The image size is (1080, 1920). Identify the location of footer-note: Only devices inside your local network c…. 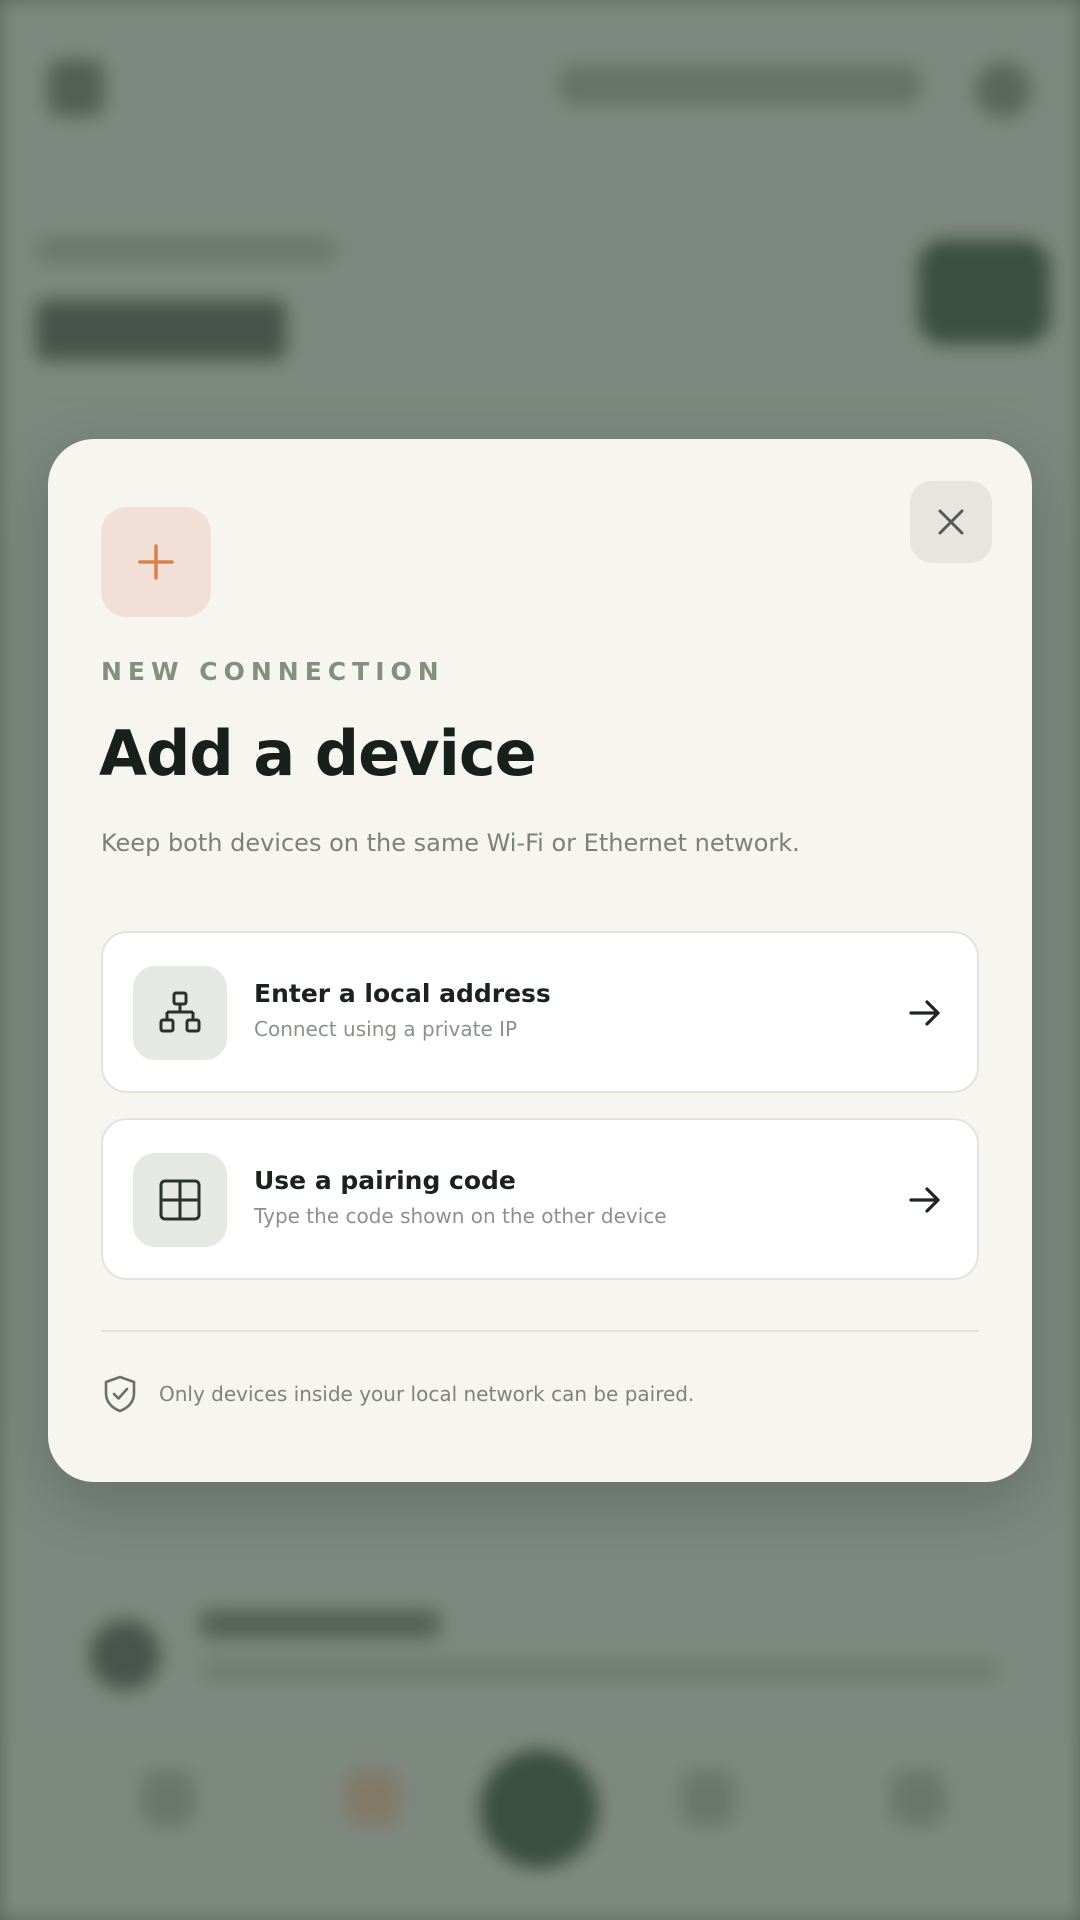
(427, 1394).